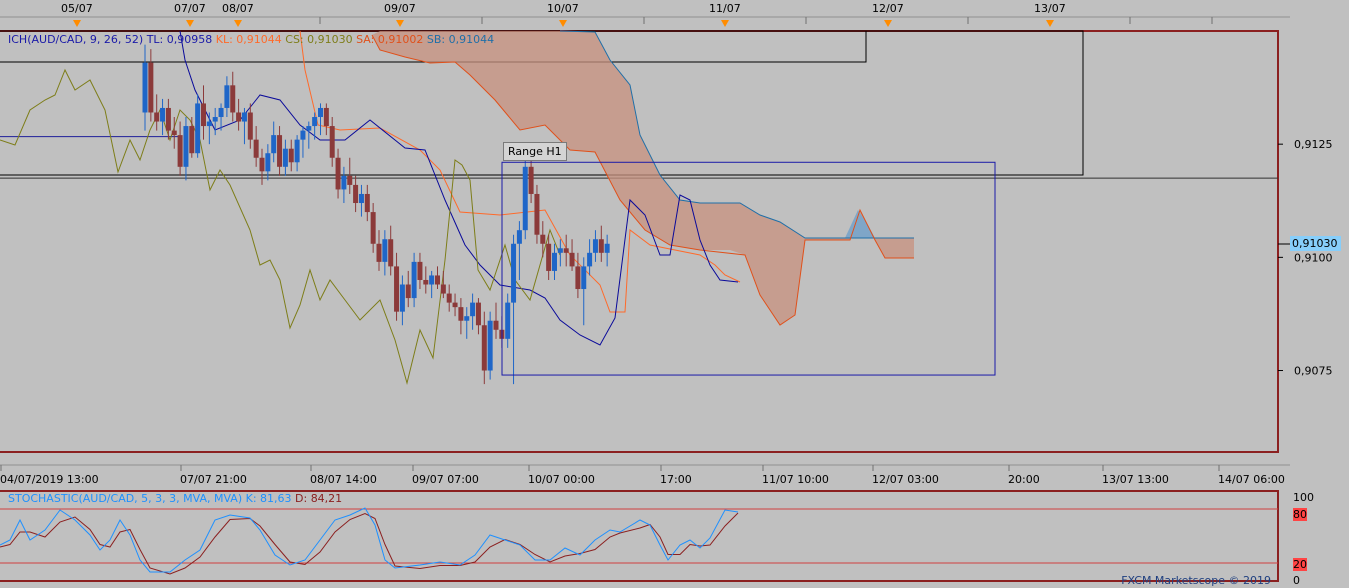 The width and height of the screenshot is (1349, 588). What do you see at coordinates (1196, 580) in the screenshot?
I see `watermark: FXCM Marketscope © 2019` at bounding box center [1196, 580].